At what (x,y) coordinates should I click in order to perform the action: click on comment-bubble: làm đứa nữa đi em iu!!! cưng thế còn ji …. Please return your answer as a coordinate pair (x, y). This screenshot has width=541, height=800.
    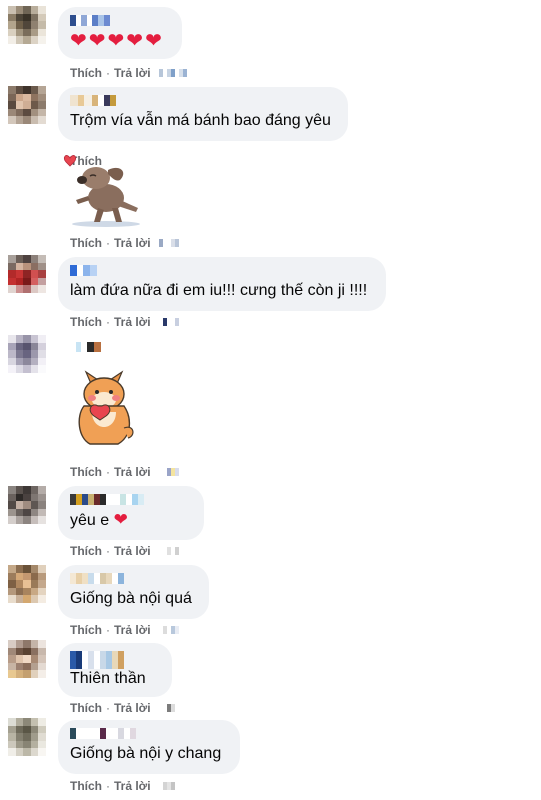
    Looking at the image, I should click on (222, 284).